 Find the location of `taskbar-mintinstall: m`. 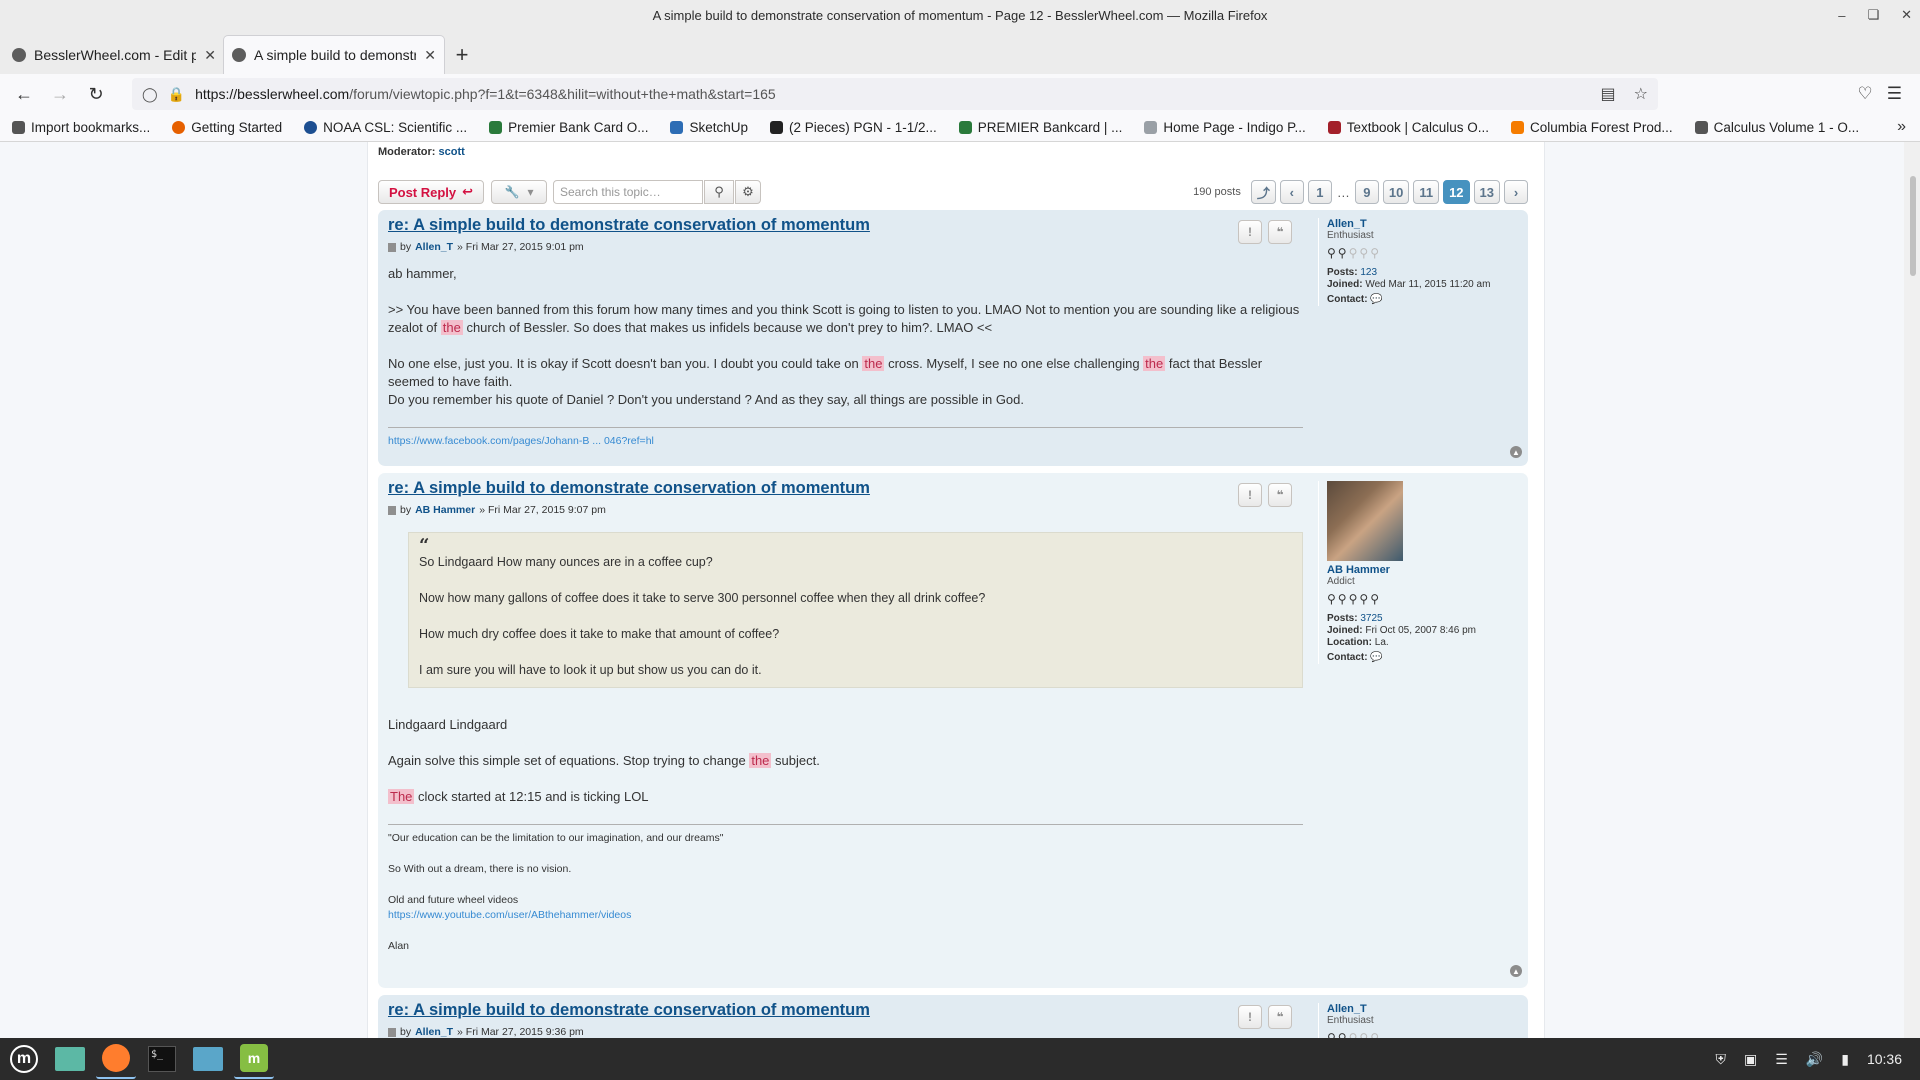

taskbar-mintinstall: m is located at coordinates (254, 1059).